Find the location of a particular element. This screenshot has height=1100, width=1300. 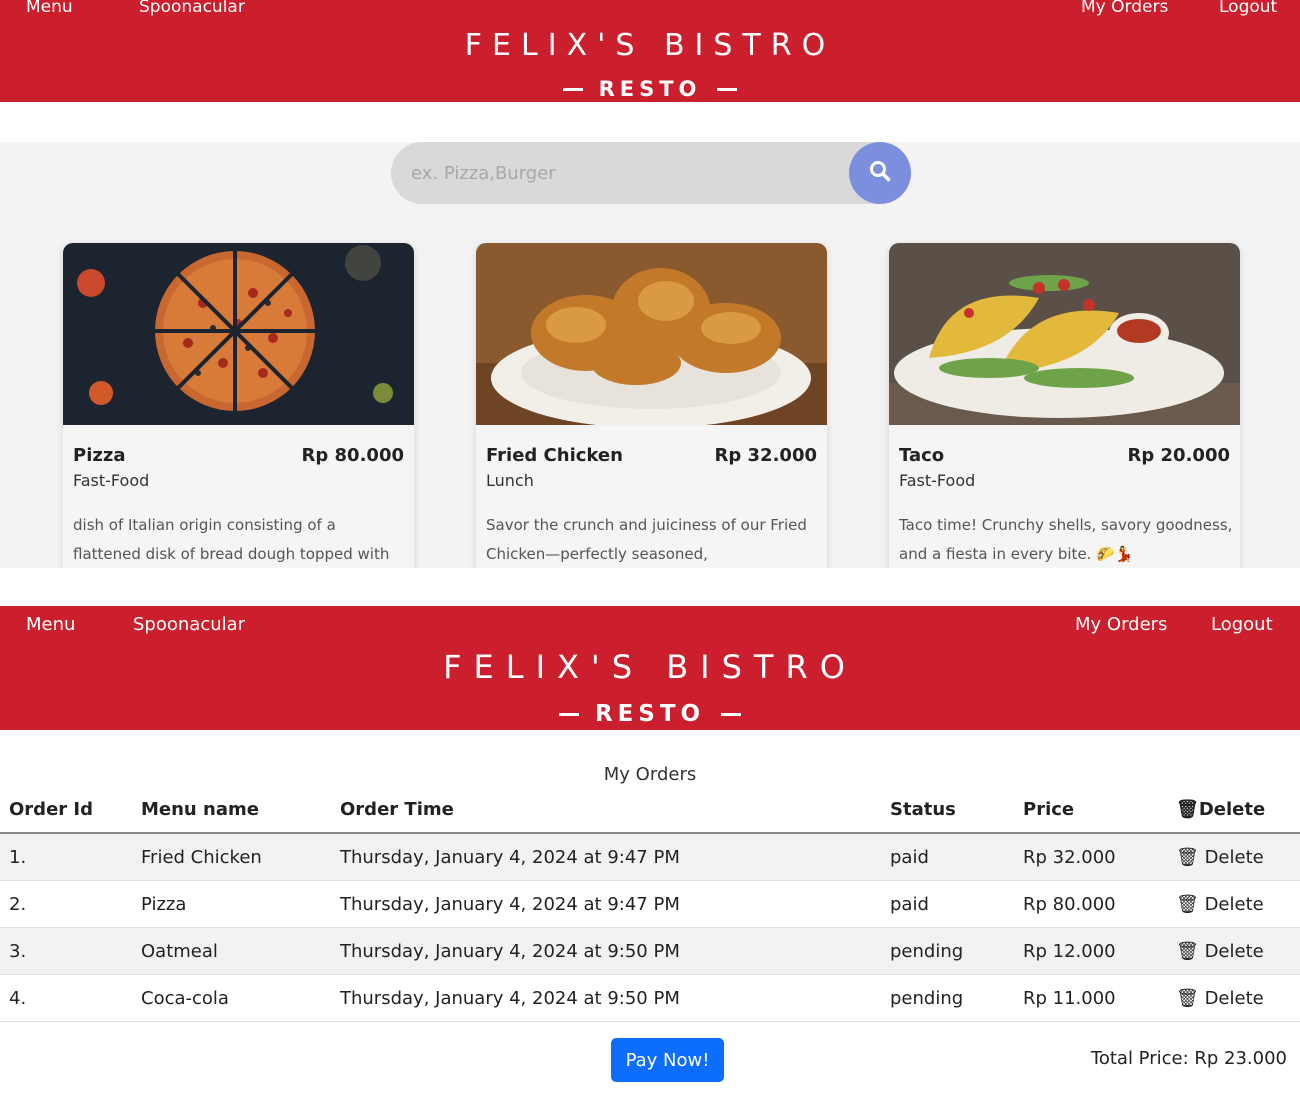

col-order-time: Order Time is located at coordinates (606, 810).